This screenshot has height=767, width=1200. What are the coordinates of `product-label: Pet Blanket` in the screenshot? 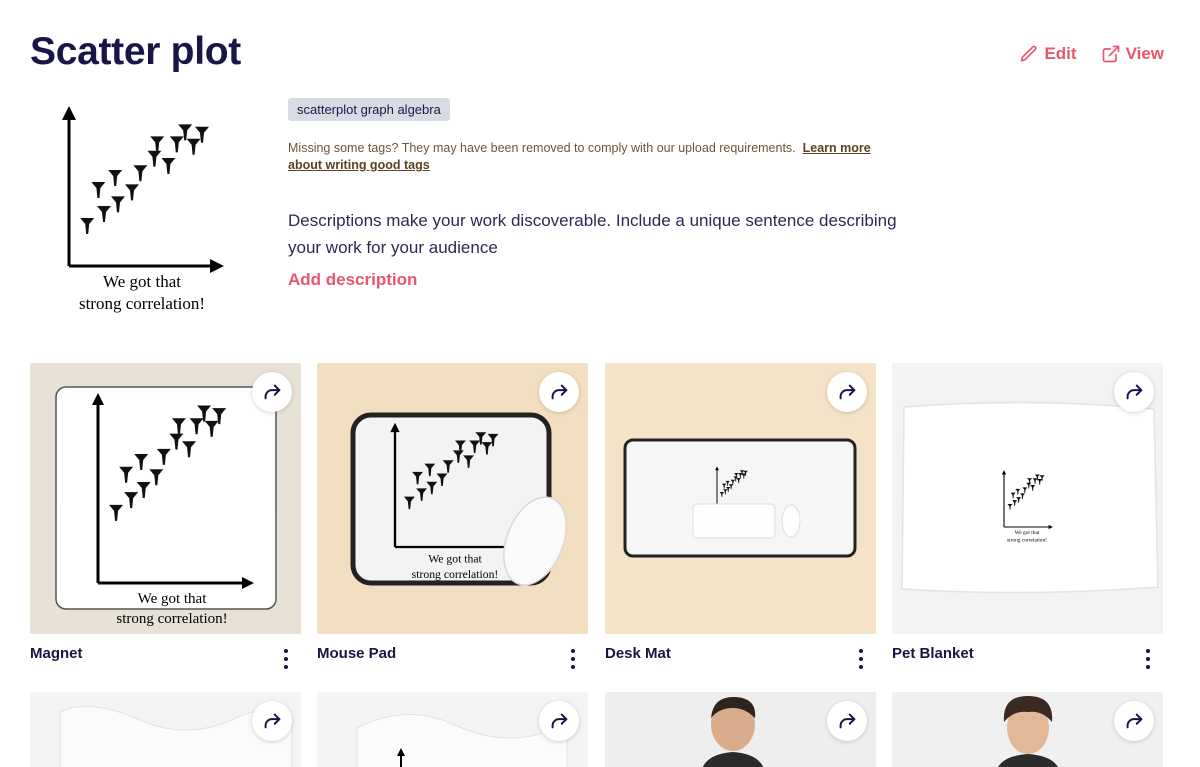 It's located at (933, 653).